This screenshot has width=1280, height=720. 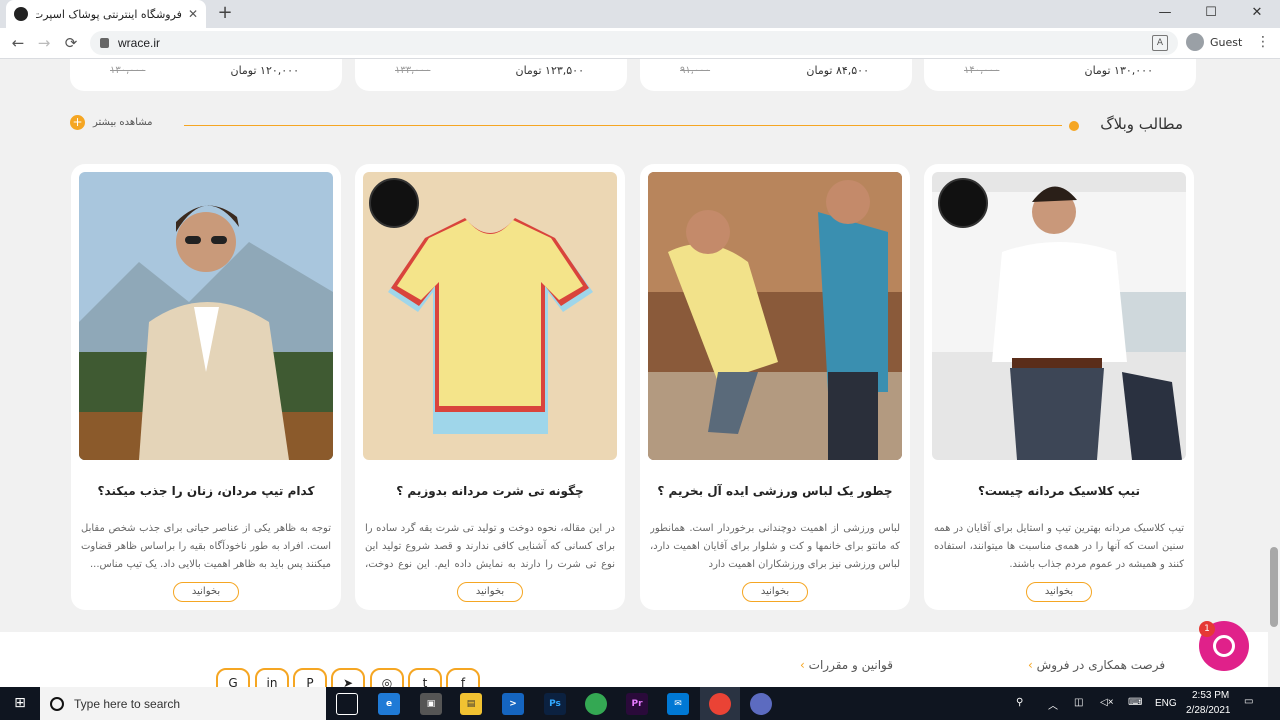 What do you see at coordinates (206, 75) in the screenshot?
I see `product-card-tail: ۱۳۰,۰۰۰ ۱۲۰,۰۰۰ تومان` at bounding box center [206, 75].